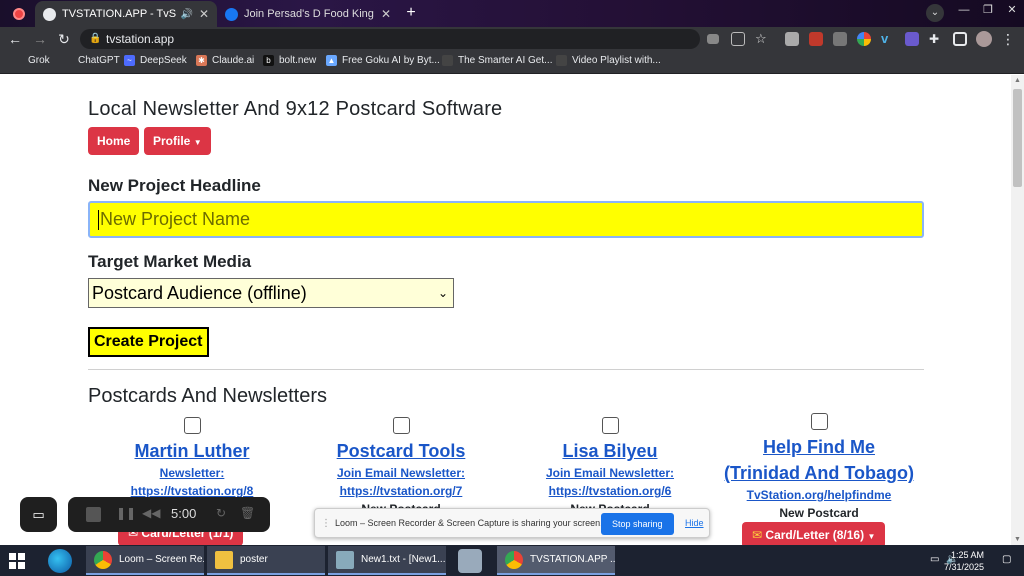  What do you see at coordinates (442, 293) in the screenshot?
I see `chevron-down-icon: ⌄` at bounding box center [442, 293].